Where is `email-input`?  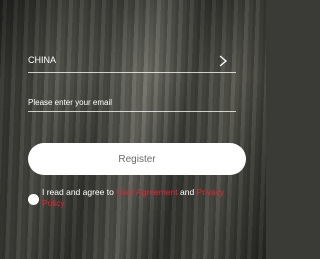 email-input is located at coordinates (128, 102).